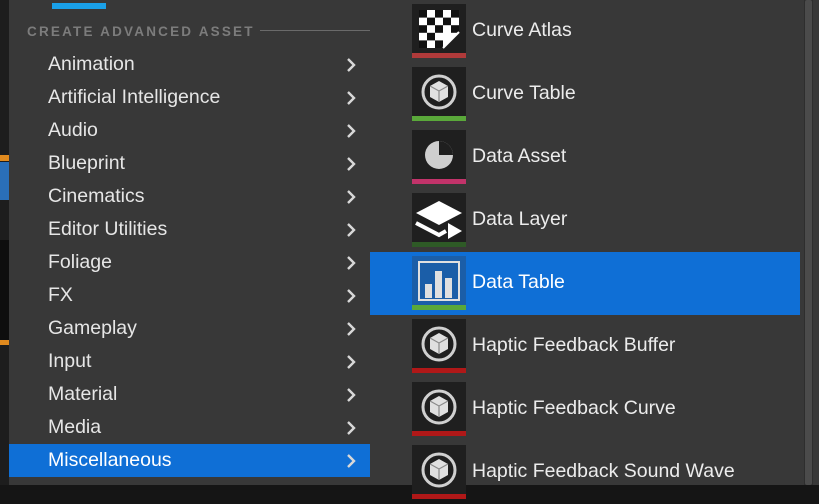 The image size is (819, 504). Describe the element at coordinates (189, 427) in the screenshot. I see `category-item: Media` at that location.